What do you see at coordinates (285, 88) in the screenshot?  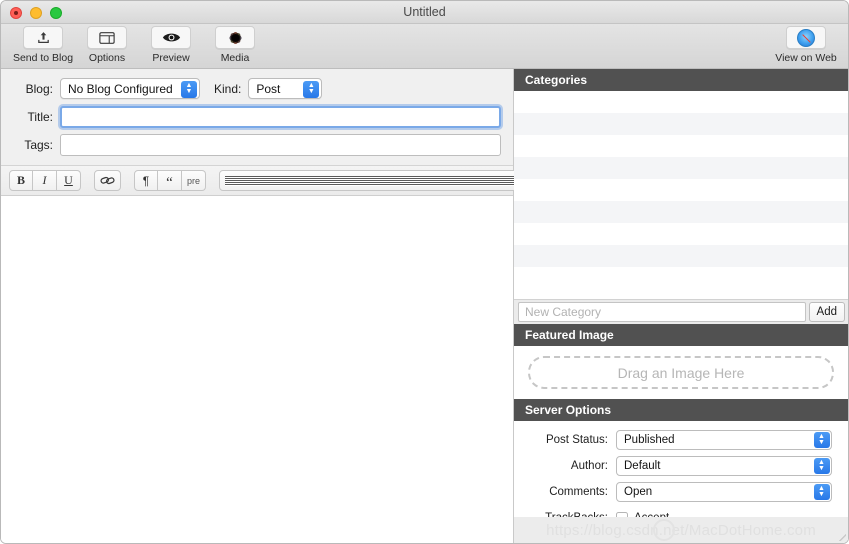 I see `kind-select: Post ▲ ▼` at bounding box center [285, 88].